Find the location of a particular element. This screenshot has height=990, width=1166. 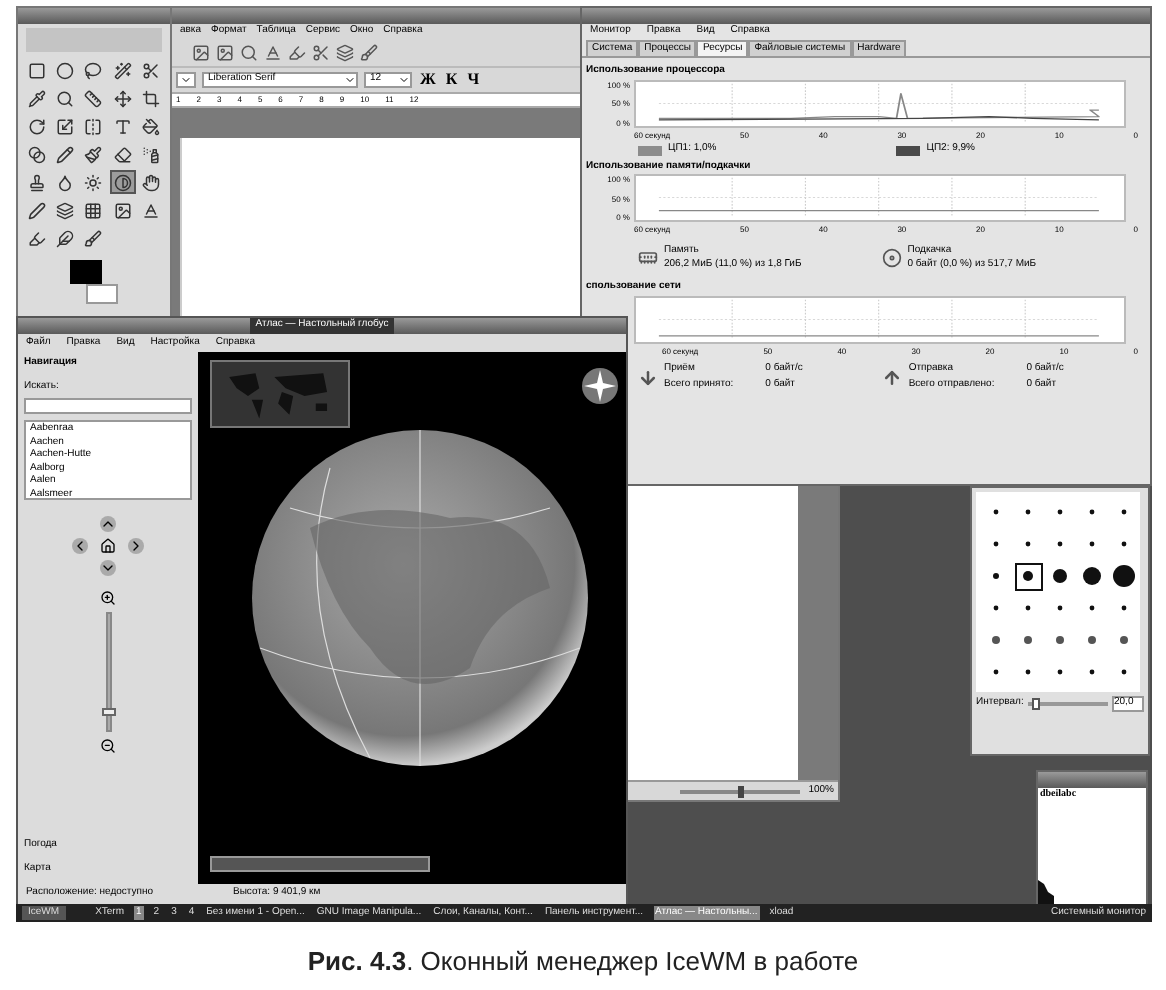

zoom-in-icon is located at coordinates (108, 598).